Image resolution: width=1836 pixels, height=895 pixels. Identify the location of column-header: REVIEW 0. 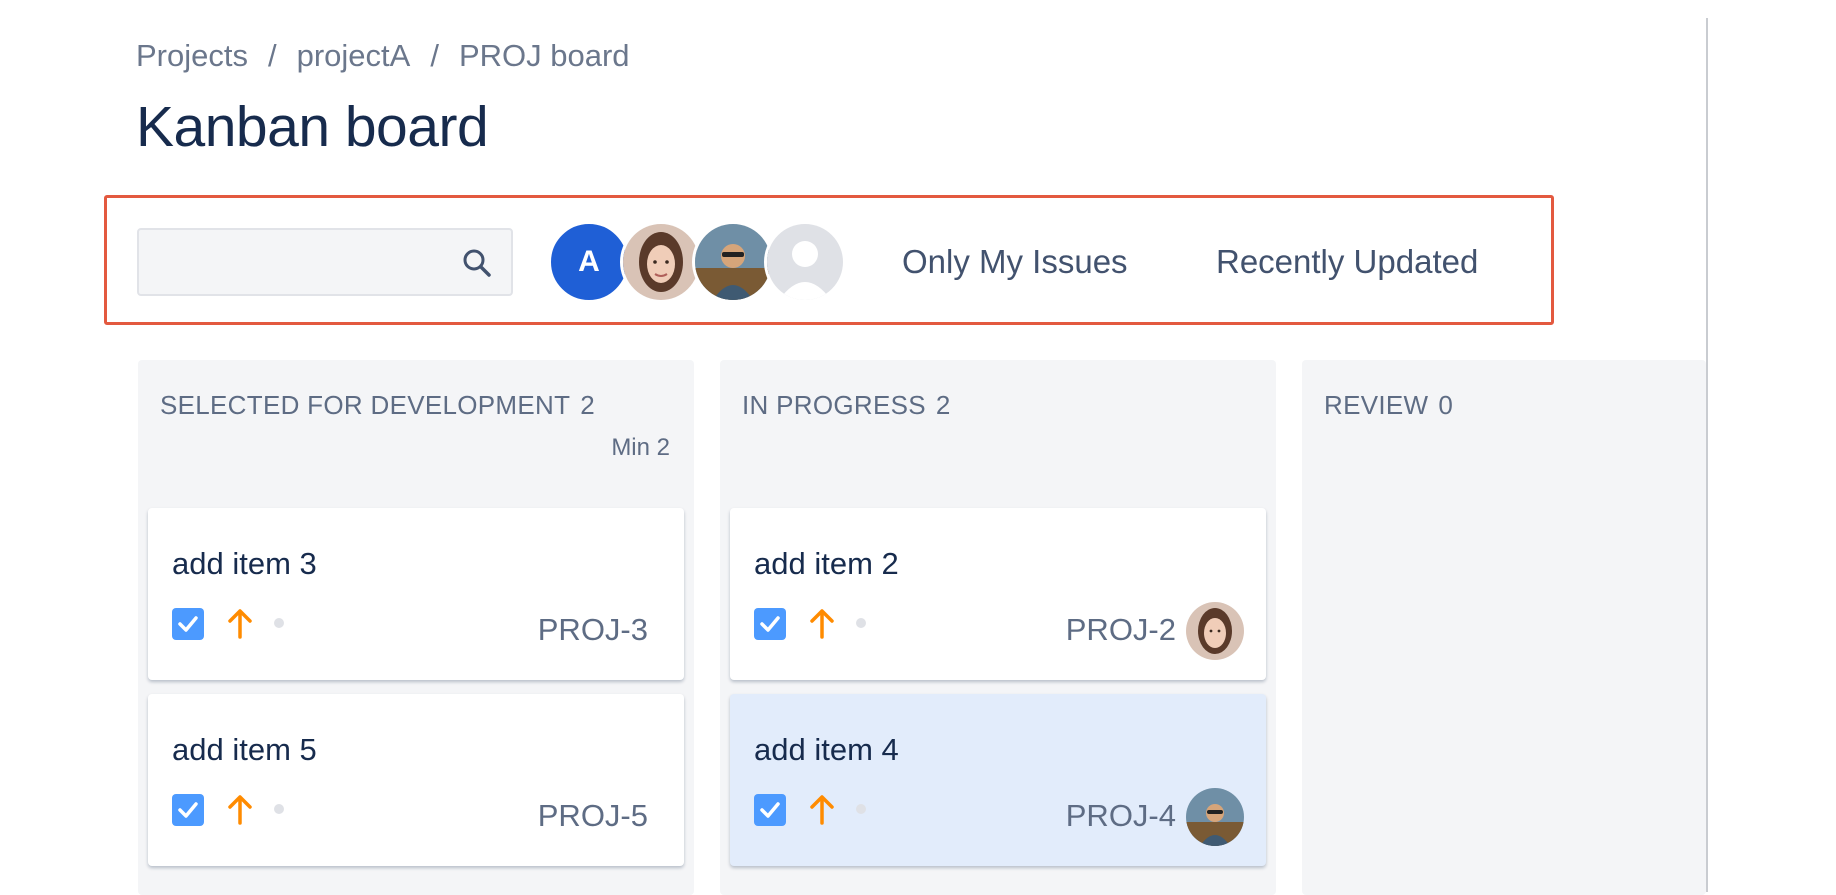
(1388, 405).